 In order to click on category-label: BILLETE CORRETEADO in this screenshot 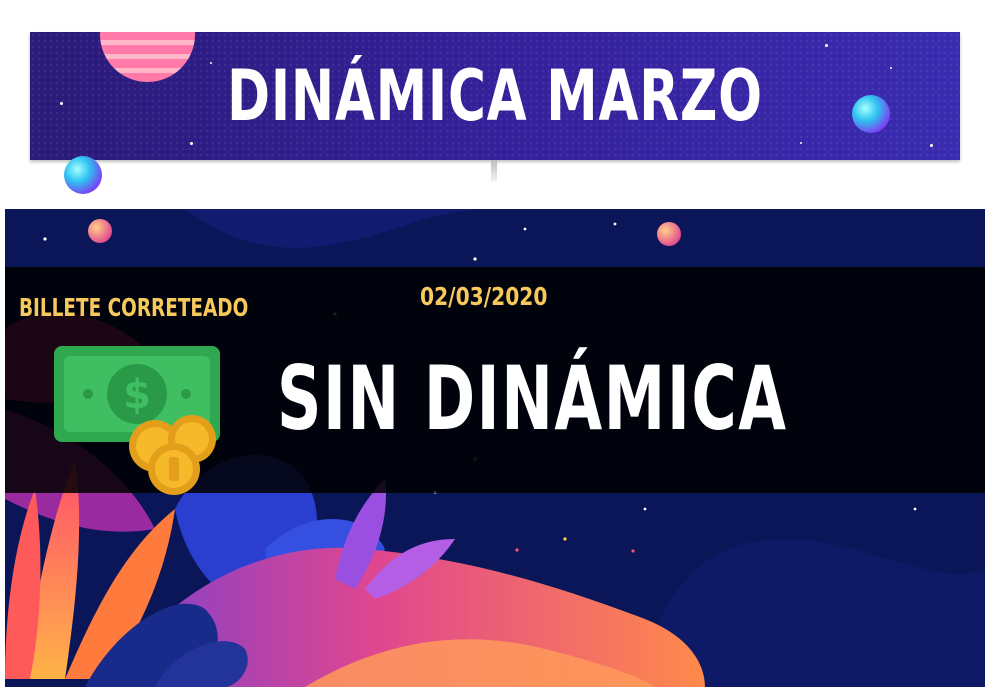, I will do `click(134, 307)`.